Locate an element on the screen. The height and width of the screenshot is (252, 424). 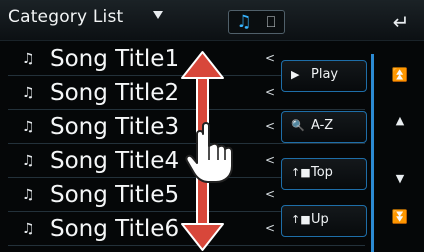
pointing-hand-icon is located at coordinates (209, 152).